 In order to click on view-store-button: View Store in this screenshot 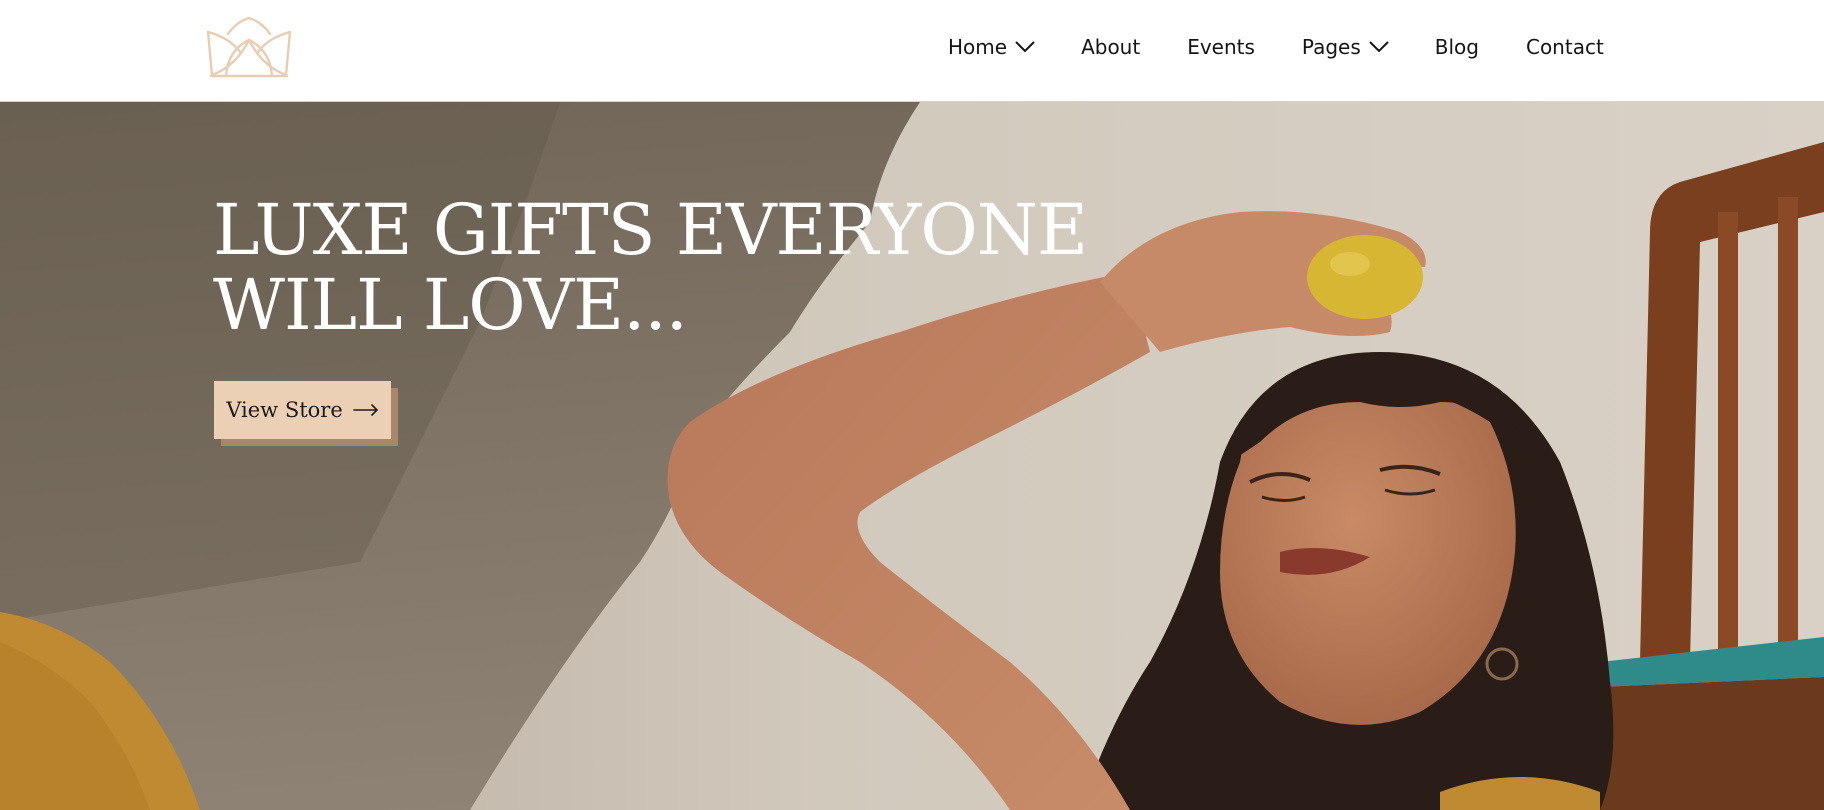, I will do `click(302, 410)`.